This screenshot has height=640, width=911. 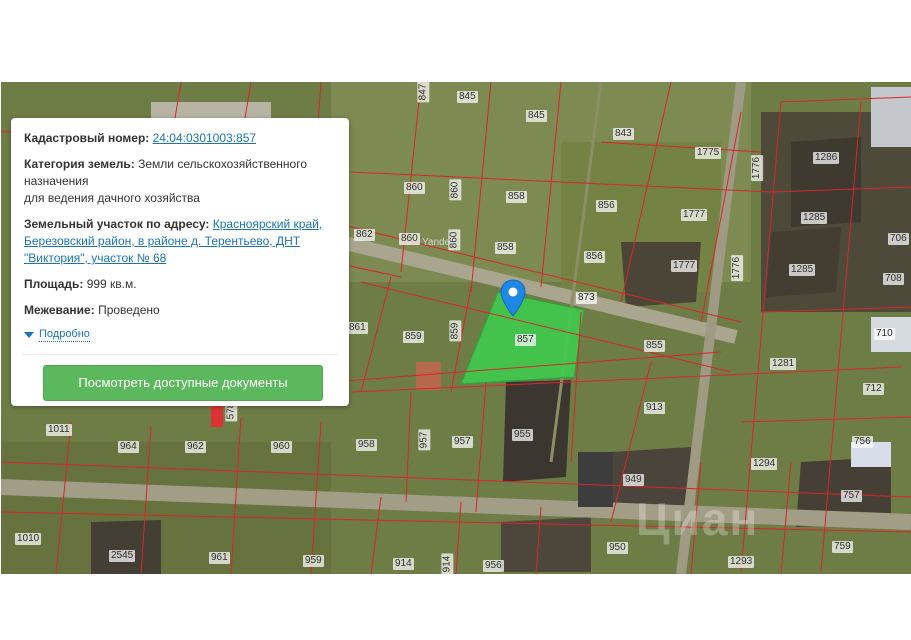 What do you see at coordinates (698, 519) in the screenshot?
I see `cian-watermark: Циан` at bounding box center [698, 519].